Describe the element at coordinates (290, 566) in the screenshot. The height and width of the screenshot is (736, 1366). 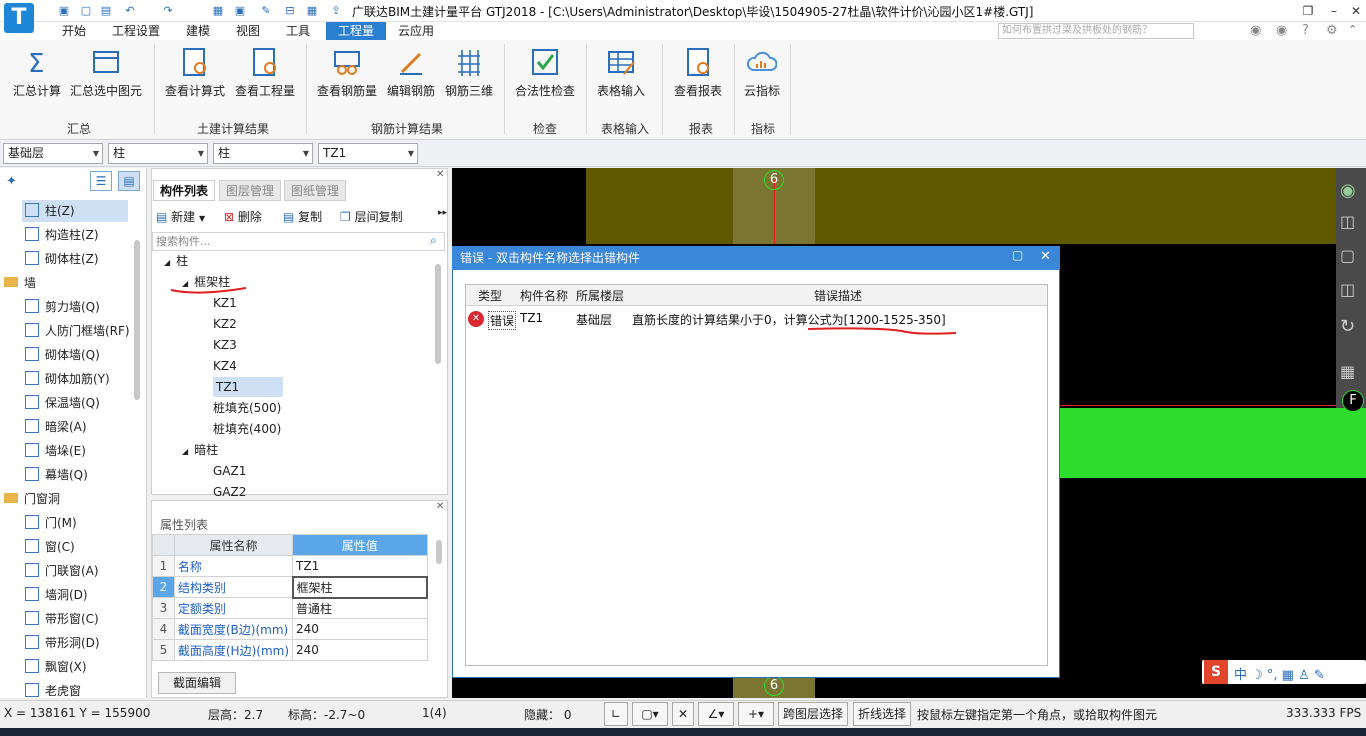
I see `property-row: 1 名称 TZ1` at that location.